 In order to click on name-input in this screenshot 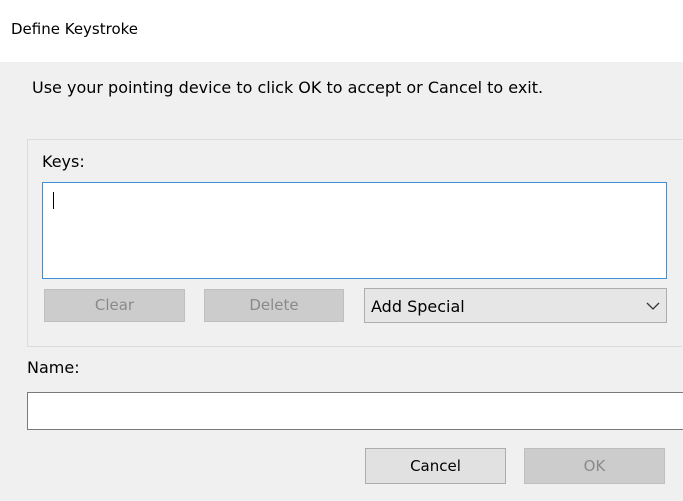, I will do `click(355, 411)`.